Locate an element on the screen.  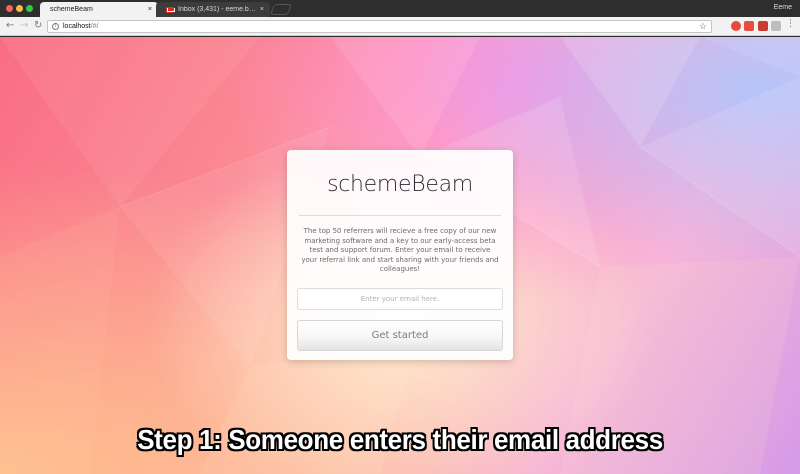
browser-toolbar: ← → ↻ i localhost /#/ ☆ ⋮ is located at coordinates (400, 26).